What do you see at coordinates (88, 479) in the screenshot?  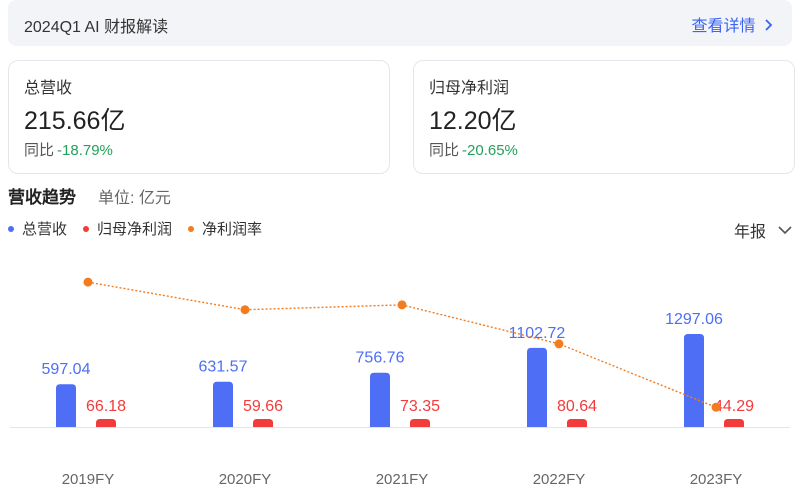 I see `x-tick-label: 2019FY` at bounding box center [88, 479].